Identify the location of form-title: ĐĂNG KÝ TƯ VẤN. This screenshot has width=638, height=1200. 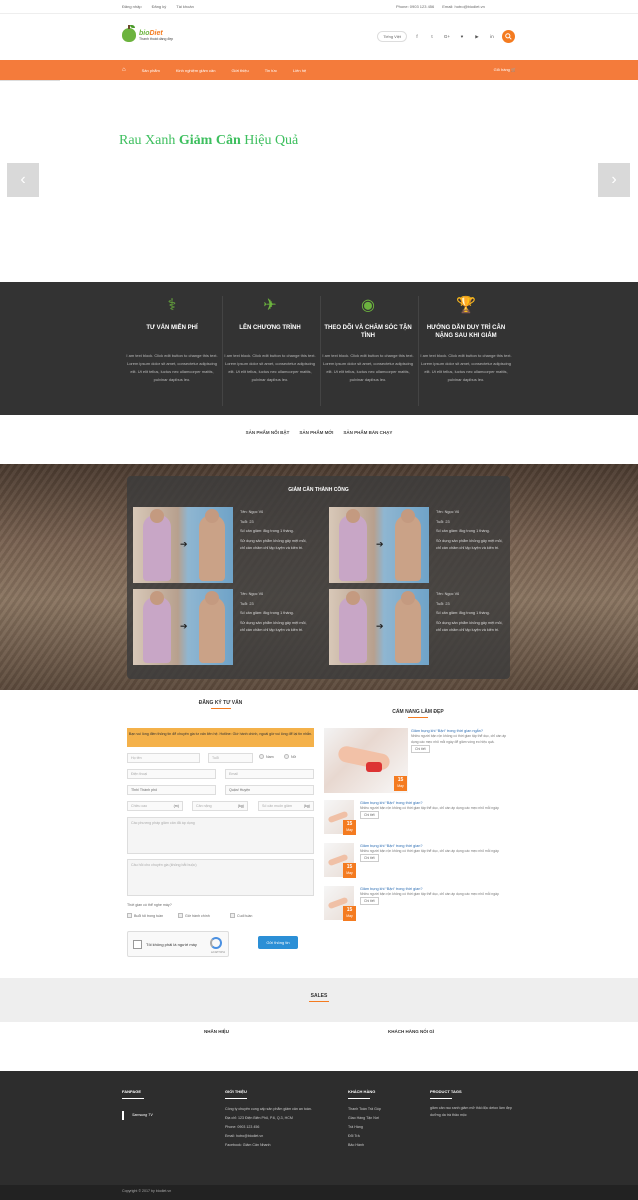
(220, 703).